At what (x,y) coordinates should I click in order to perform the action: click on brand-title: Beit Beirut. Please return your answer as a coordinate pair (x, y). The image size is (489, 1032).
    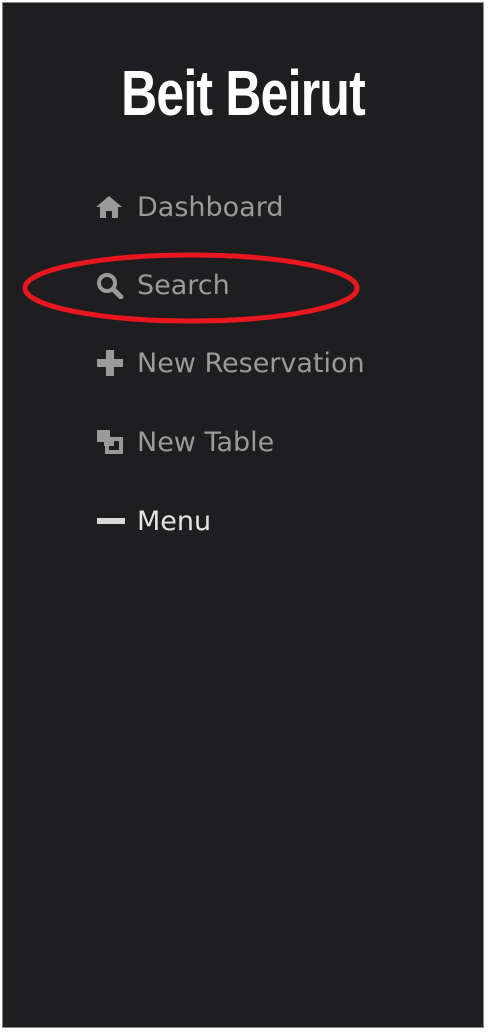
    Looking at the image, I should click on (243, 93).